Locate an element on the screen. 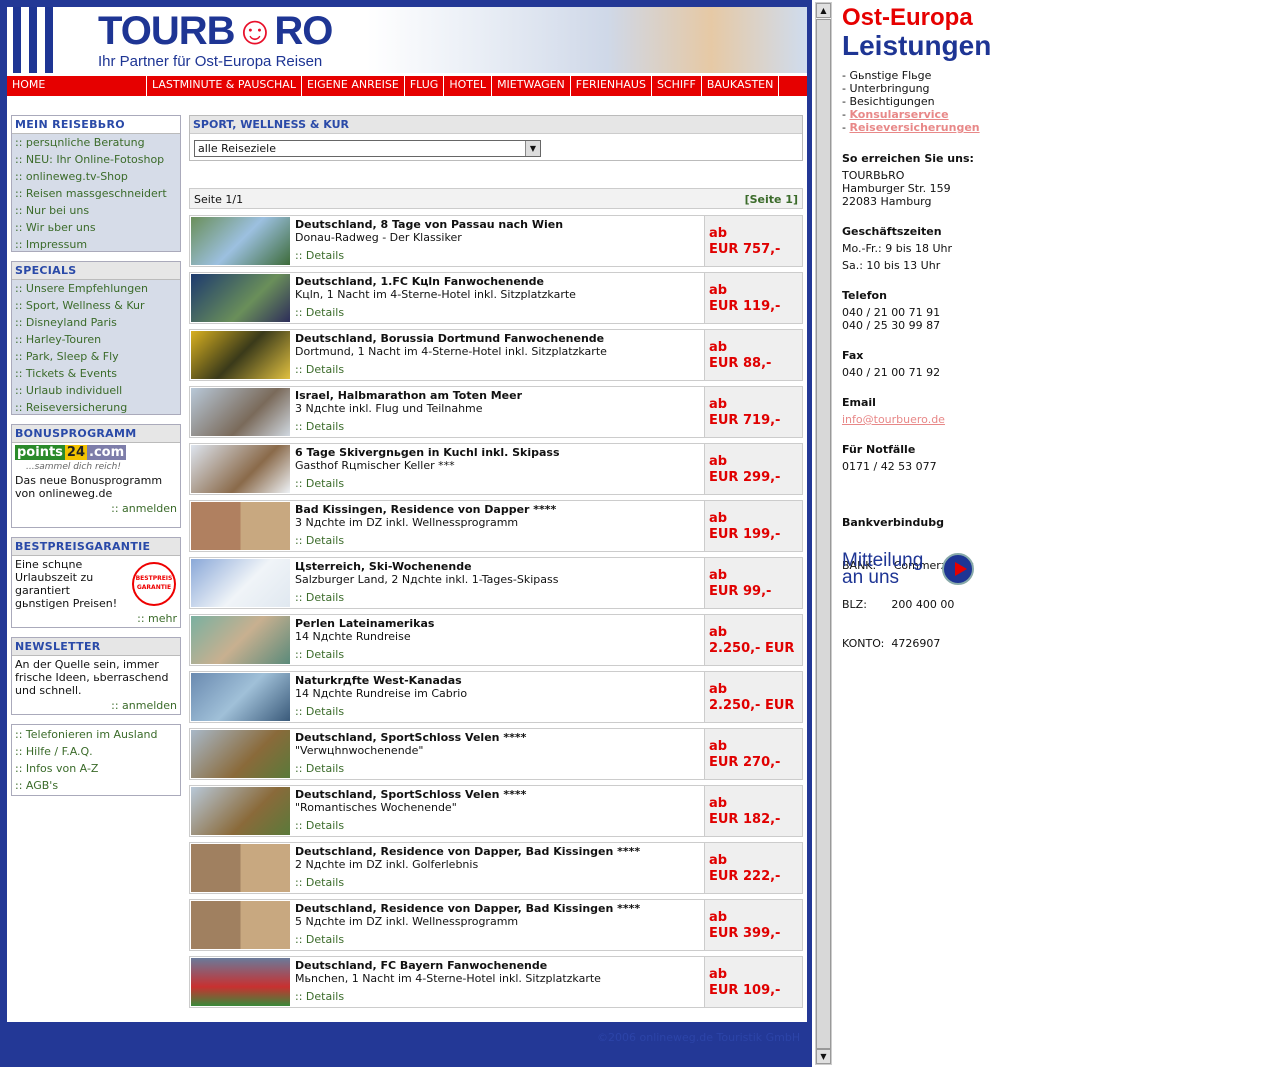 The height and width of the screenshot is (1067, 1262). nav-home: HOME is located at coordinates (77, 86).